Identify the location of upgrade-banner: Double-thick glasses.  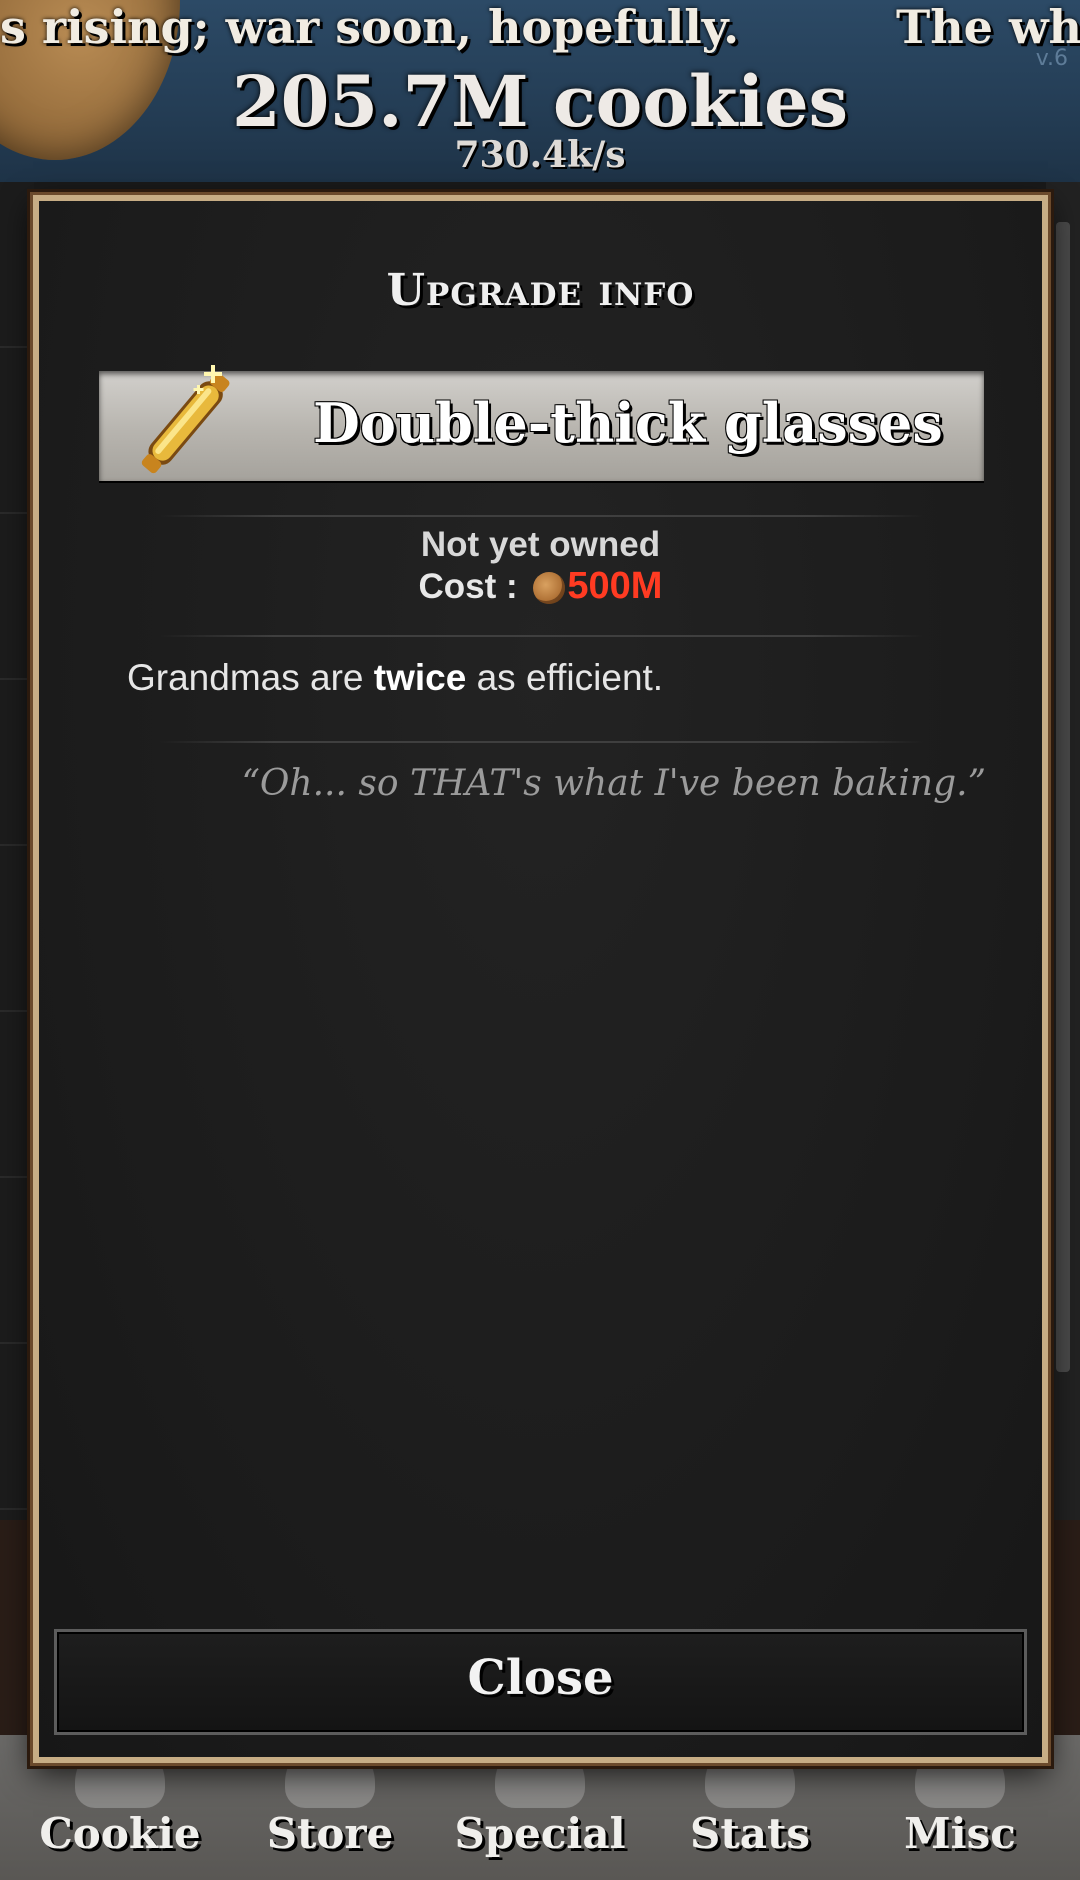
(541, 423).